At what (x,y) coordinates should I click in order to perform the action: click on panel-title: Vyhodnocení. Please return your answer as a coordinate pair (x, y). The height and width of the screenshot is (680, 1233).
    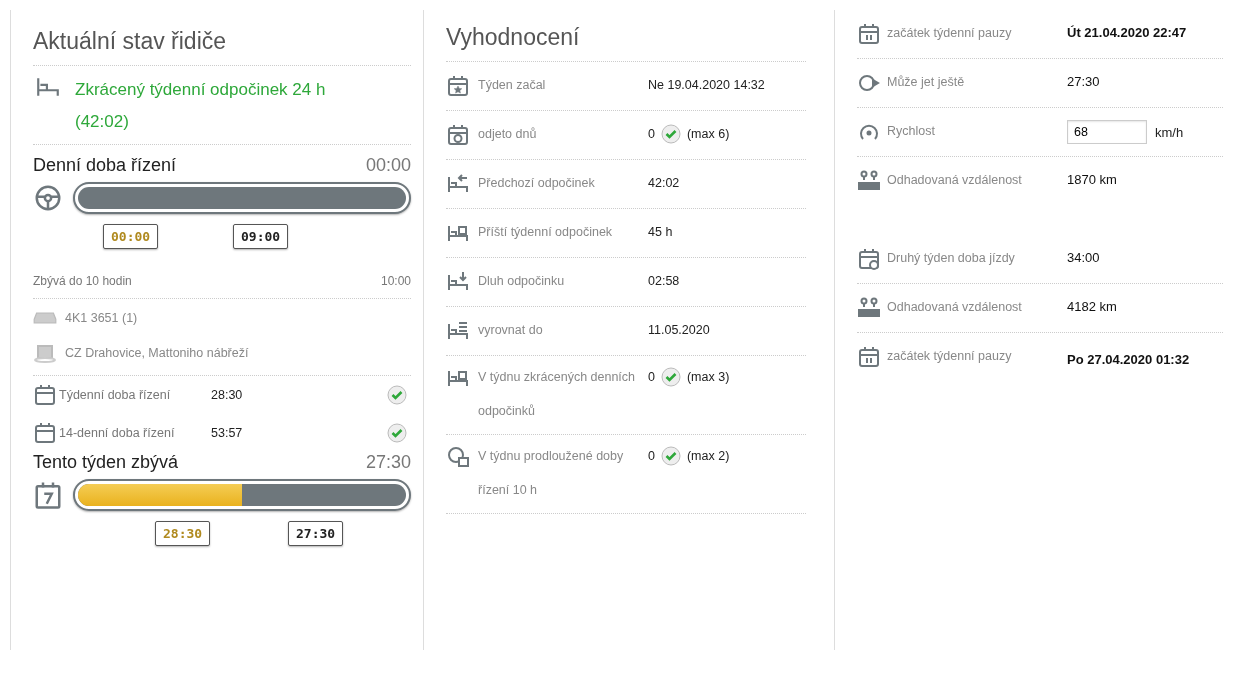
    Looking at the image, I should click on (626, 43).